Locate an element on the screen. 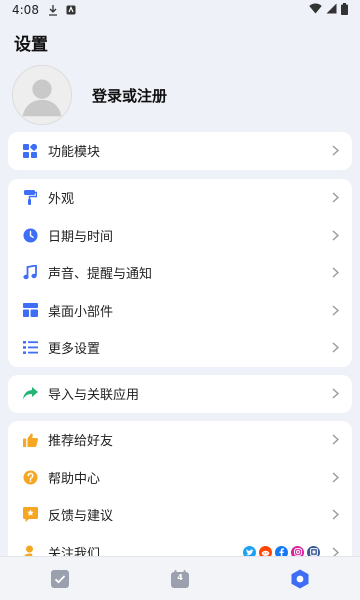 The height and width of the screenshot is (600, 360). settings-group-import: 导入与关联应用 is located at coordinates (180, 394).